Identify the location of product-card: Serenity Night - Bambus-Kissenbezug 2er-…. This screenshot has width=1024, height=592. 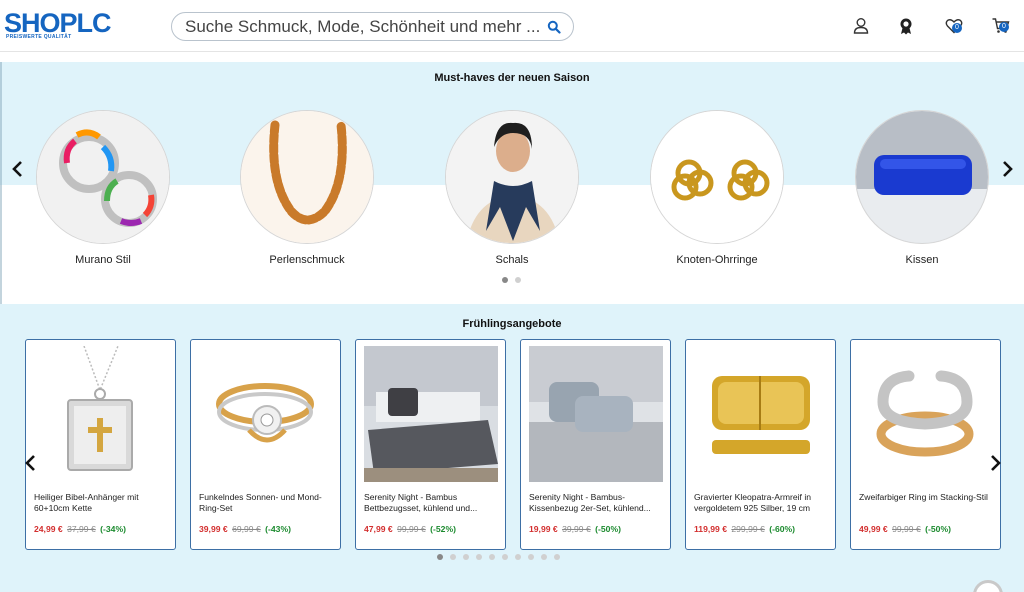
(595, 444).